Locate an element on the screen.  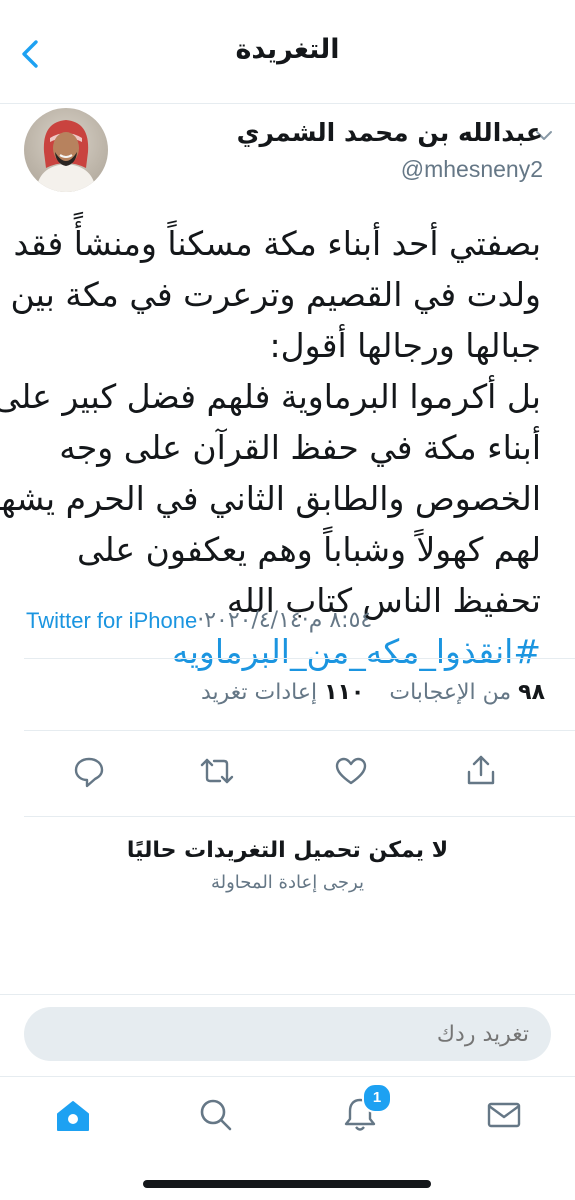
messages-mail-icon is located at coordinates (504, 1115).